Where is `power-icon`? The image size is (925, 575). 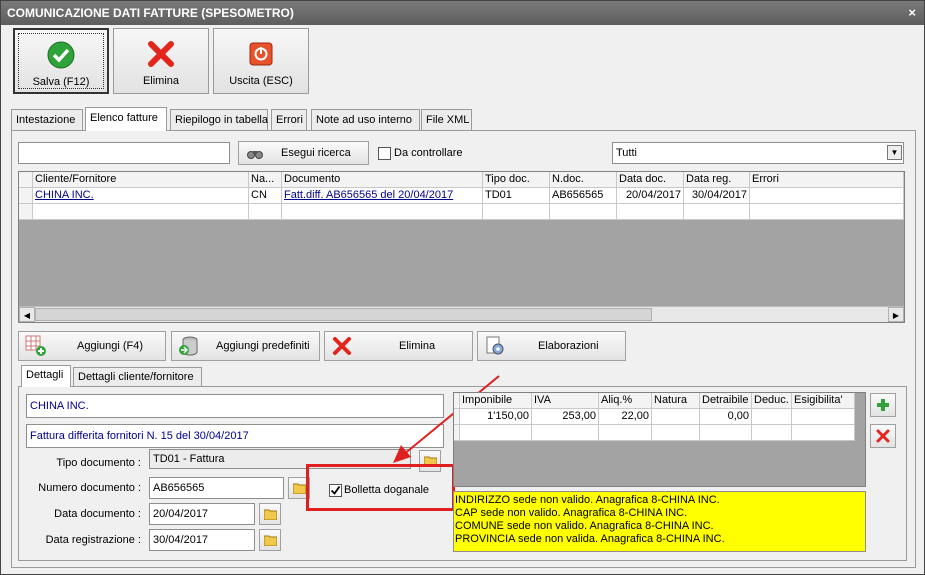 power-icon is located at coordinates (261, 54).